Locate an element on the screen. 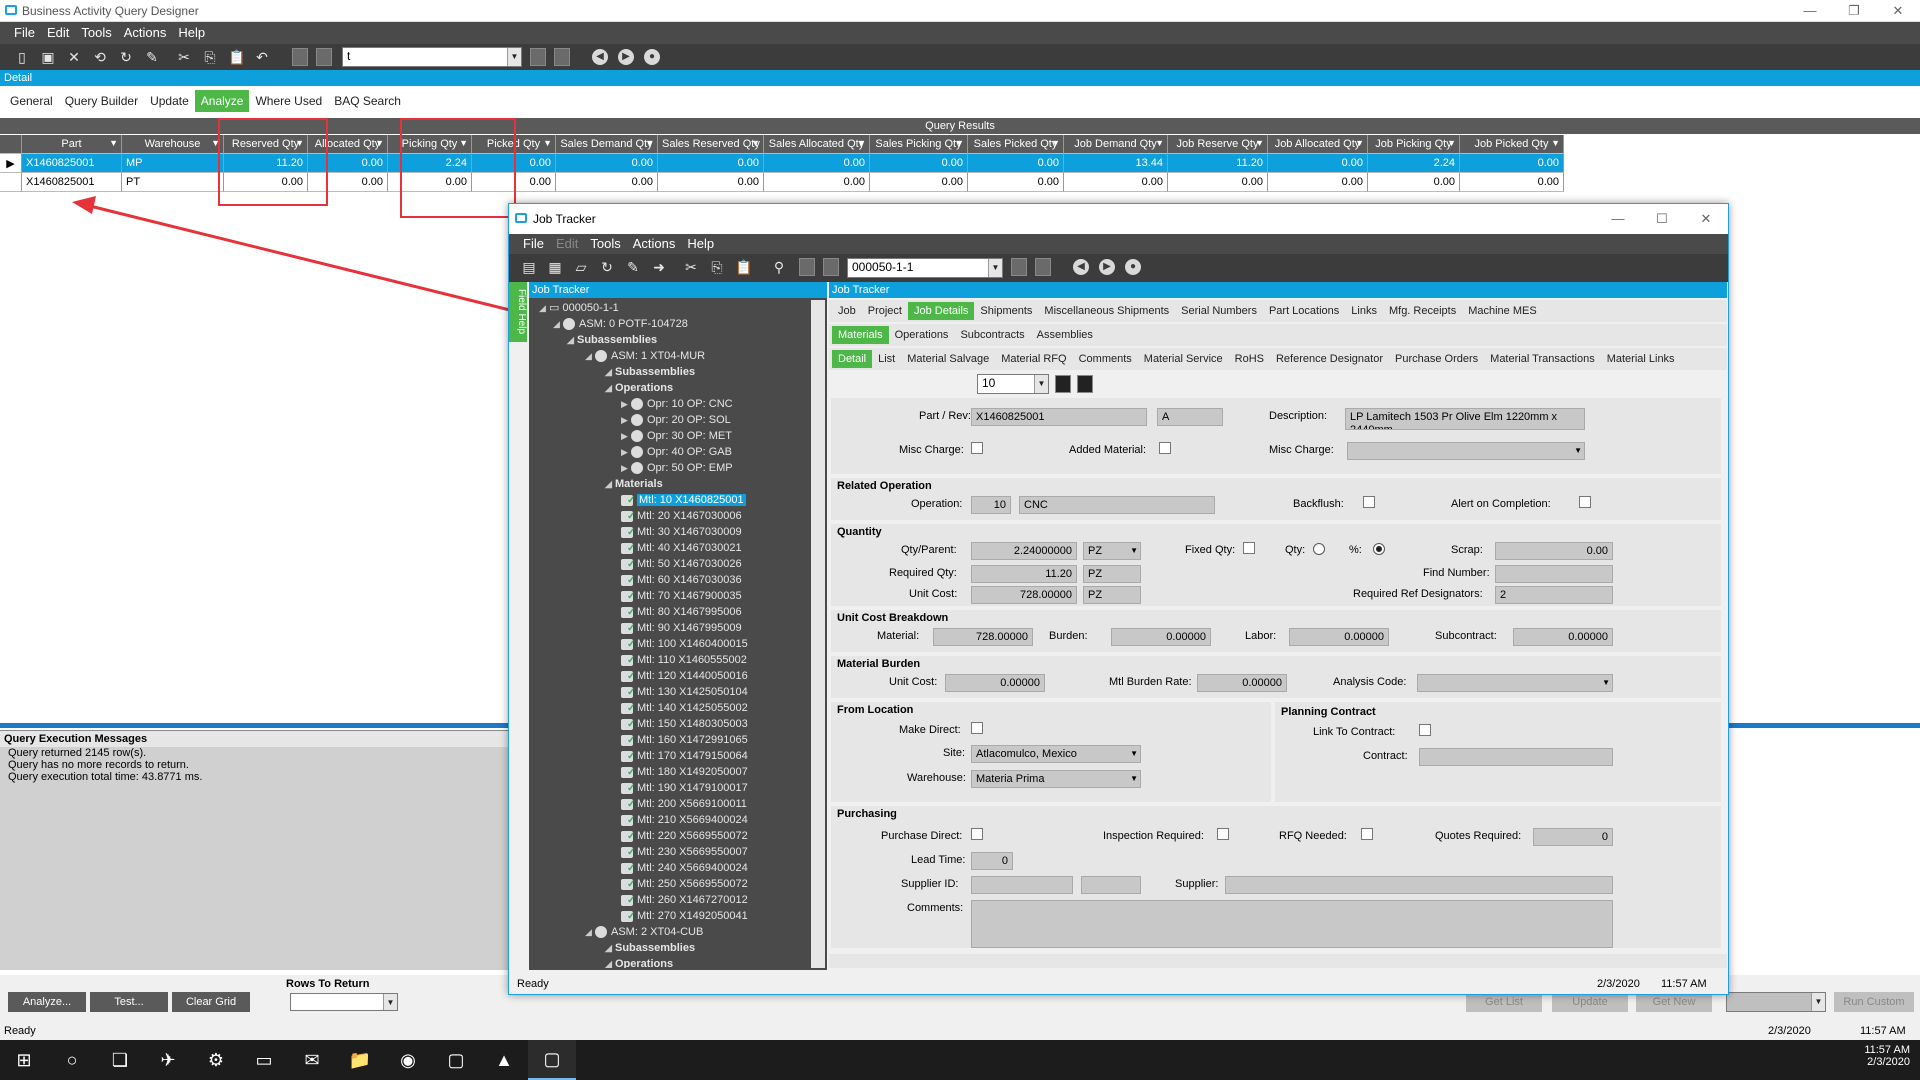 This screenshot has width=1920, height=1080. tab-operations: Operations is located at coordinates (922, 335).